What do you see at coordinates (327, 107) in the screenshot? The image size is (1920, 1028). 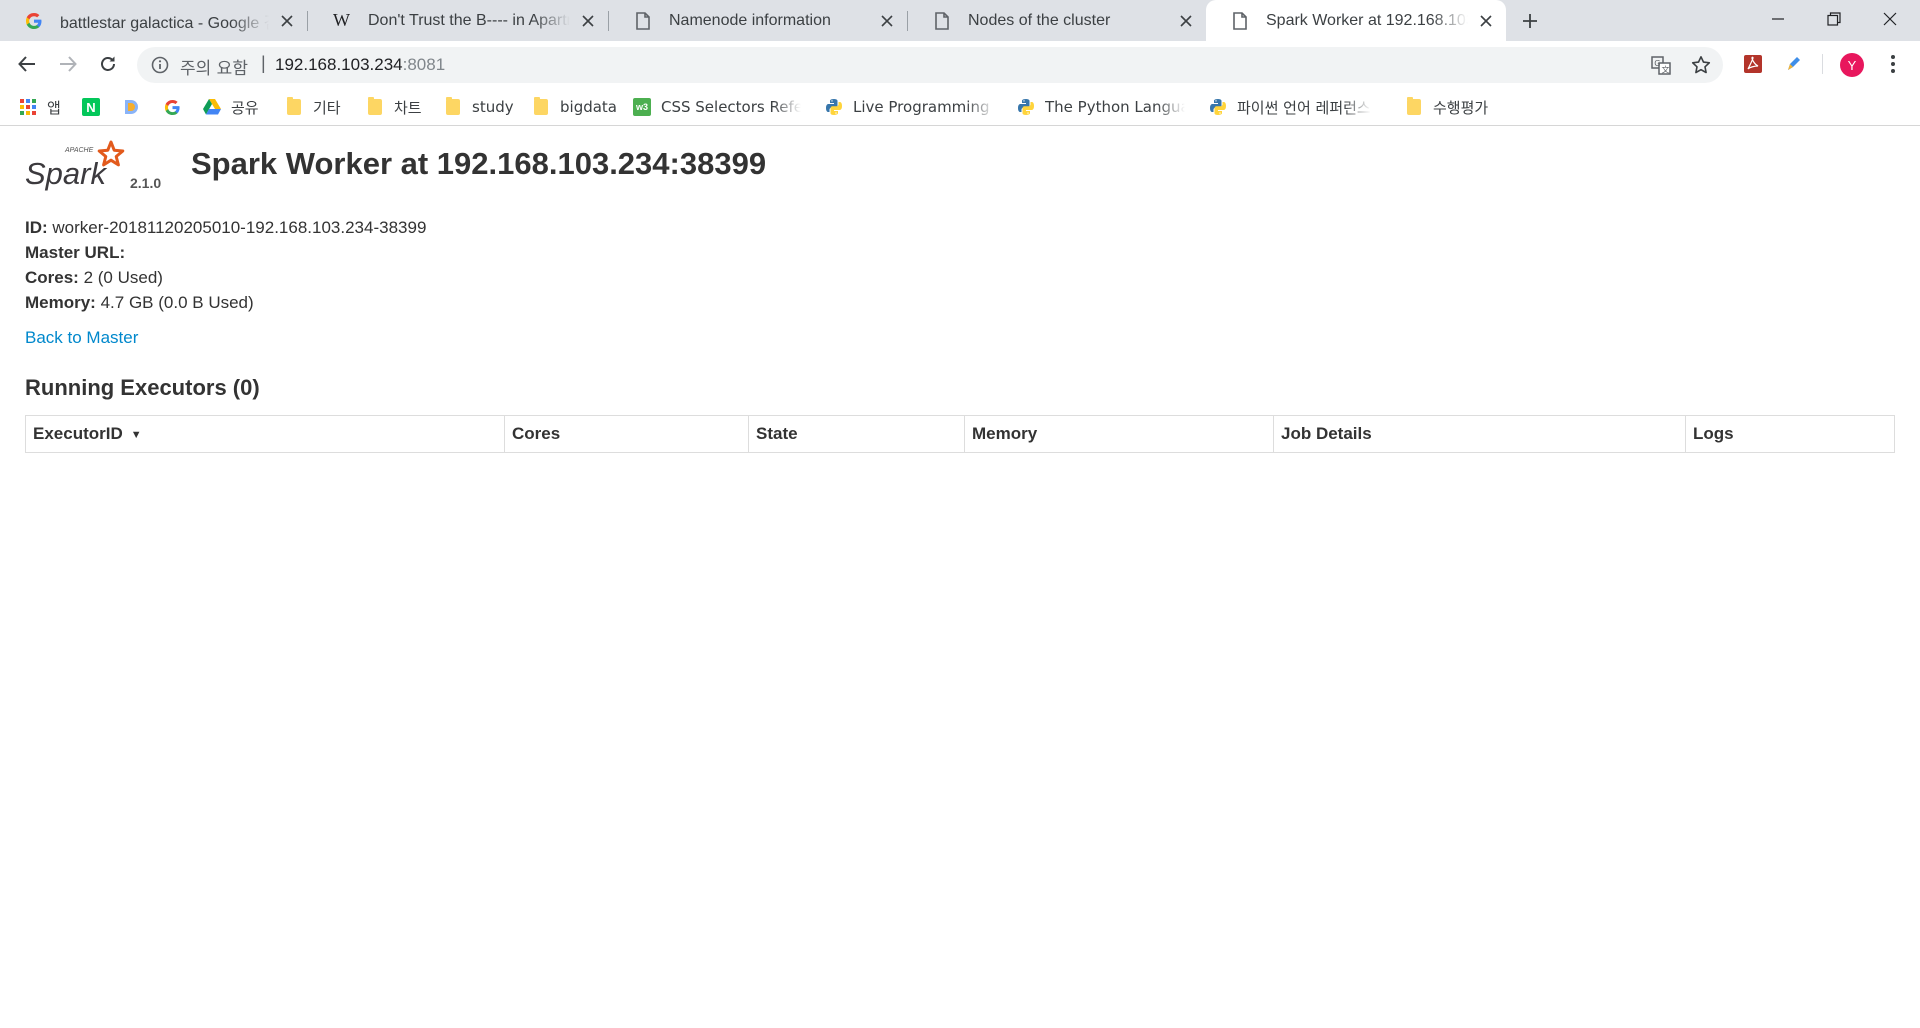 I see `bookmark-label: 기타` at bounding box center [327, 107].